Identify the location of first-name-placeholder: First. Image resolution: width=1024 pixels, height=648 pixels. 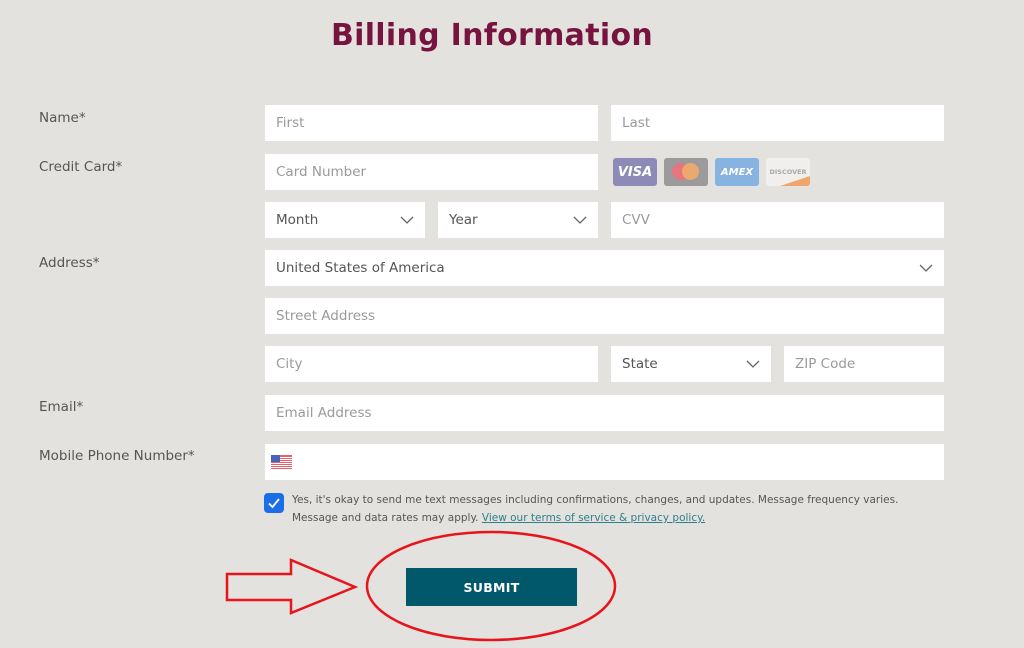
(290, 123).